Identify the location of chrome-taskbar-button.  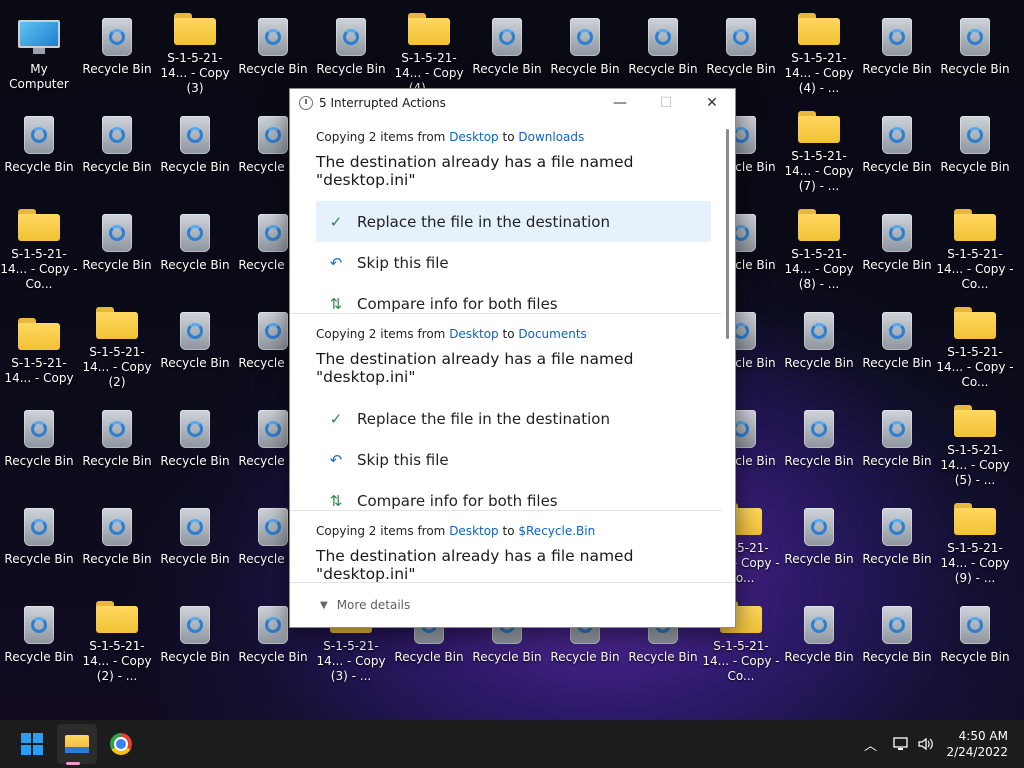
(121, 744).